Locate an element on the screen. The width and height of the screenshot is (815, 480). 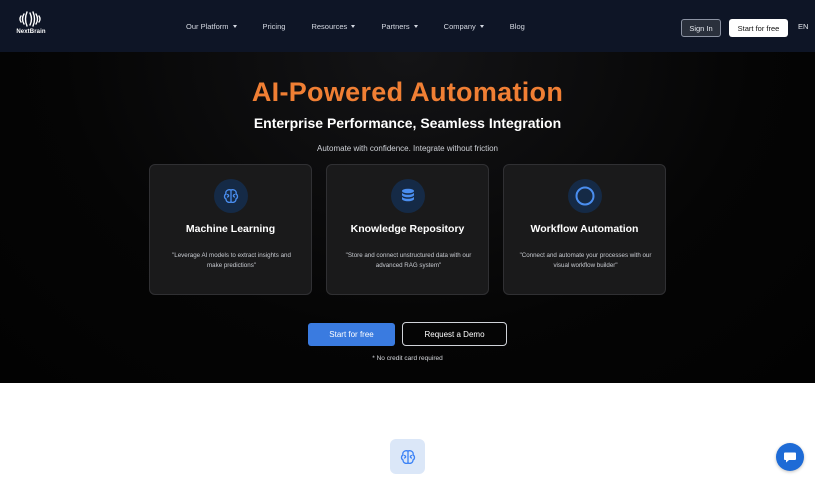
nav-item-label: Resources is located at coordinates (329, 26).